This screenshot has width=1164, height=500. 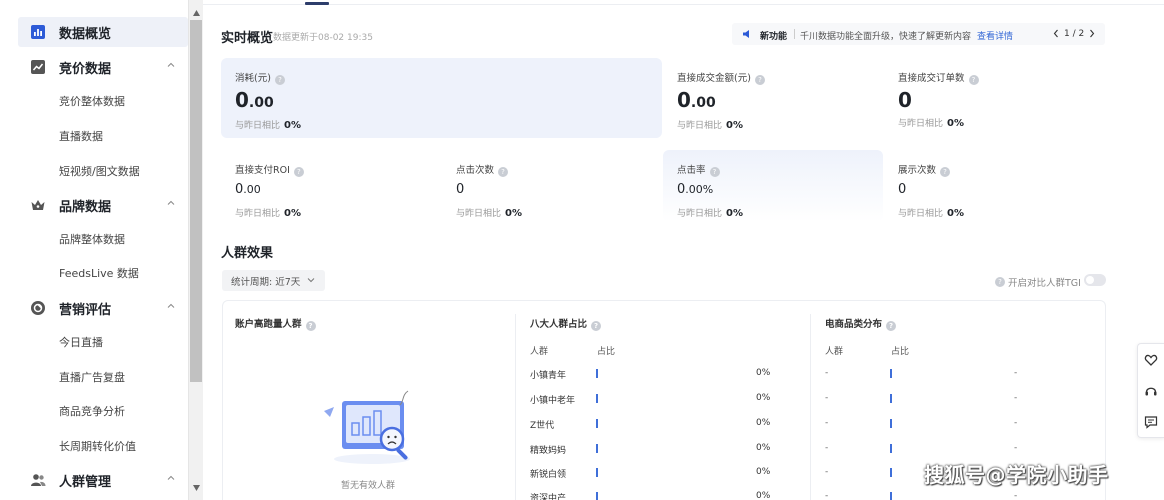 What do you see at coordinates (196, 201) in the screenshot?
I see `scroll-thumb` at bounding box center [196, 201].